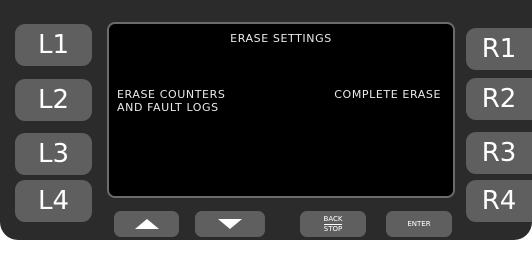  What do you see at coordinates (171, 94) in the screenshot?
I see `erase-counters-line1: ERASE COUNTERS` at bounding box center [171, 94].